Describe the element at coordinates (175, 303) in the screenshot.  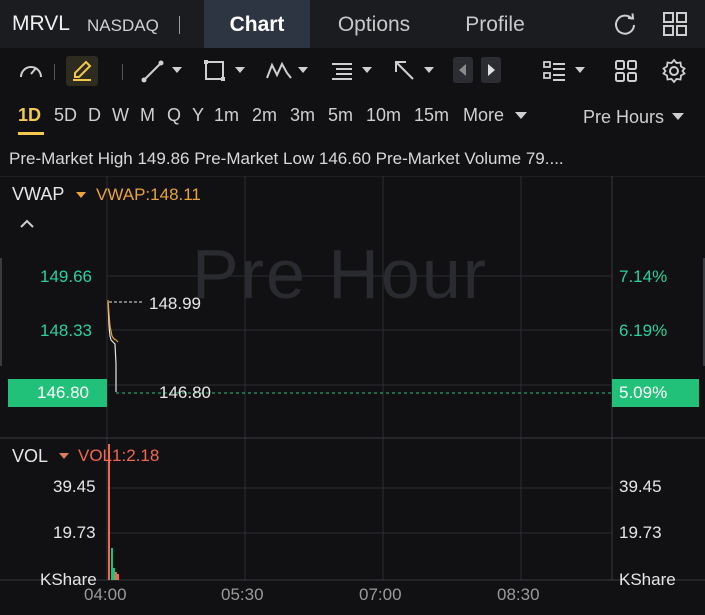
I see `high-marker-label: 148.99` at that location.